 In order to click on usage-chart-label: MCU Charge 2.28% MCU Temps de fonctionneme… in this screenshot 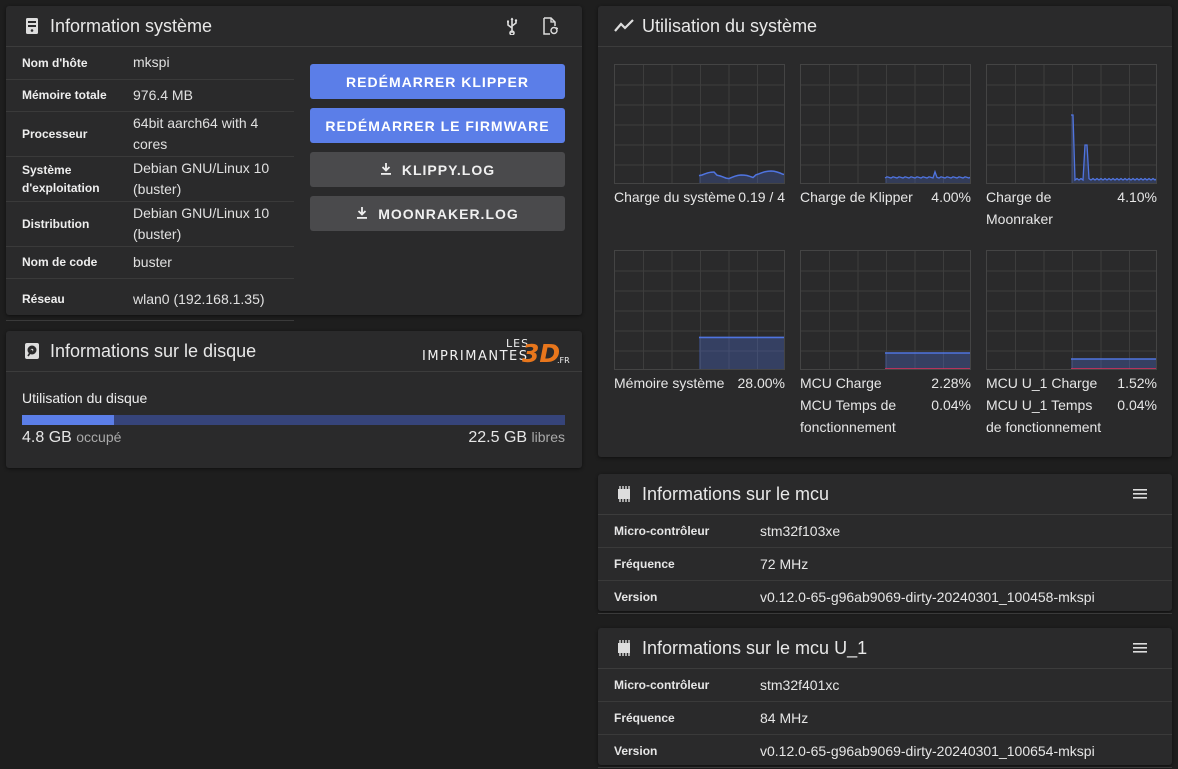, I will do `click(885, 405)`.